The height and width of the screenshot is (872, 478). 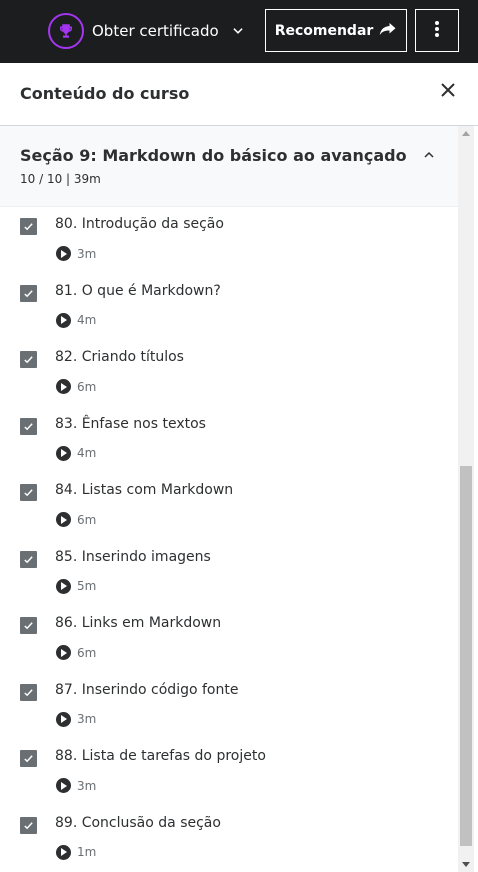 What do you see at coordinates (87, 852) in the screenshot?
I see `lecture-duration: 1m` at bounding box center [87, 852].